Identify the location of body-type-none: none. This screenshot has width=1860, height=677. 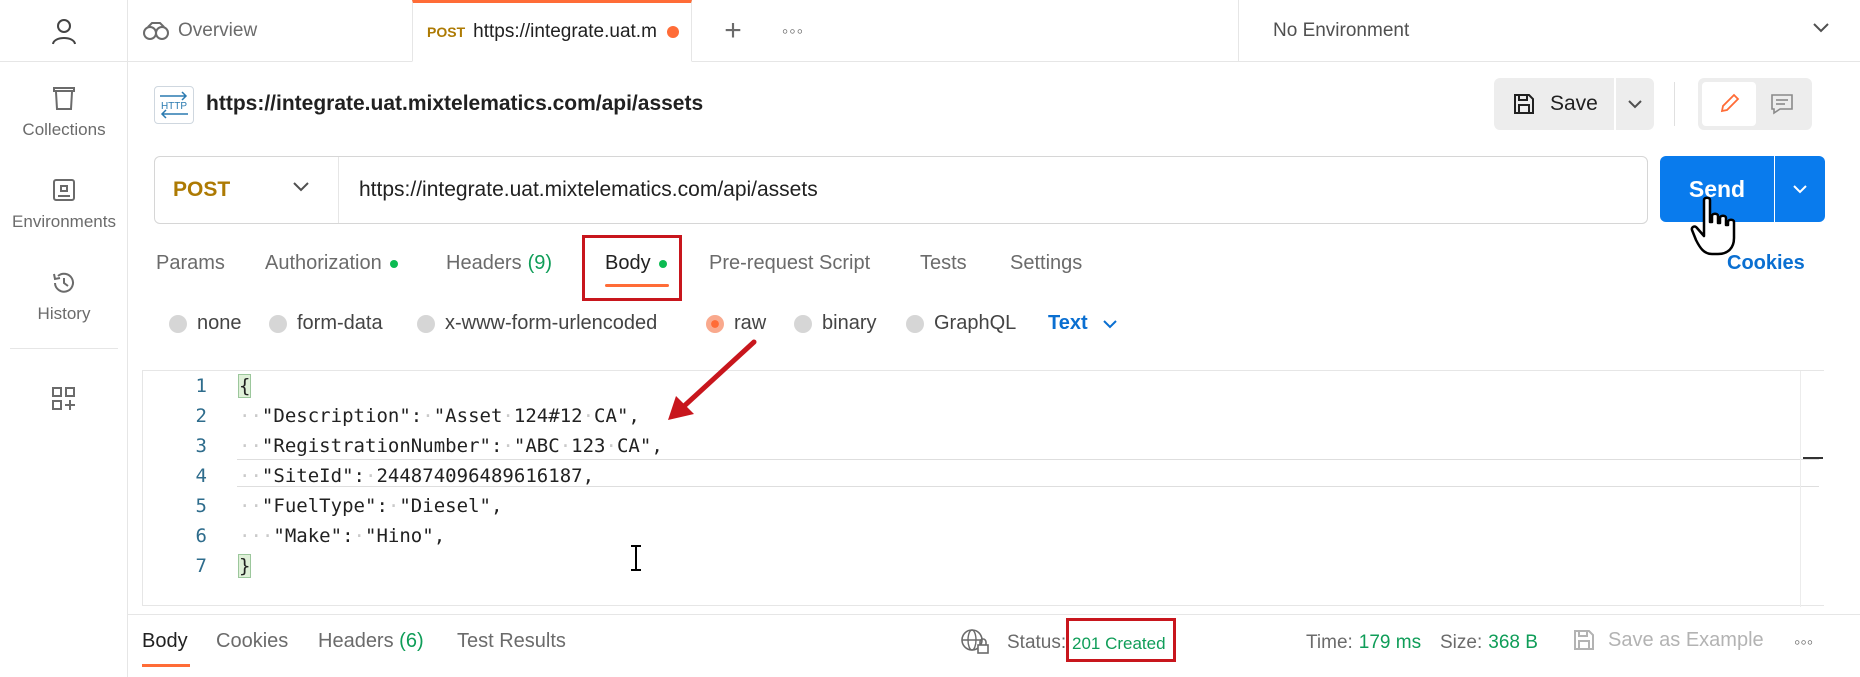
(205, 323).